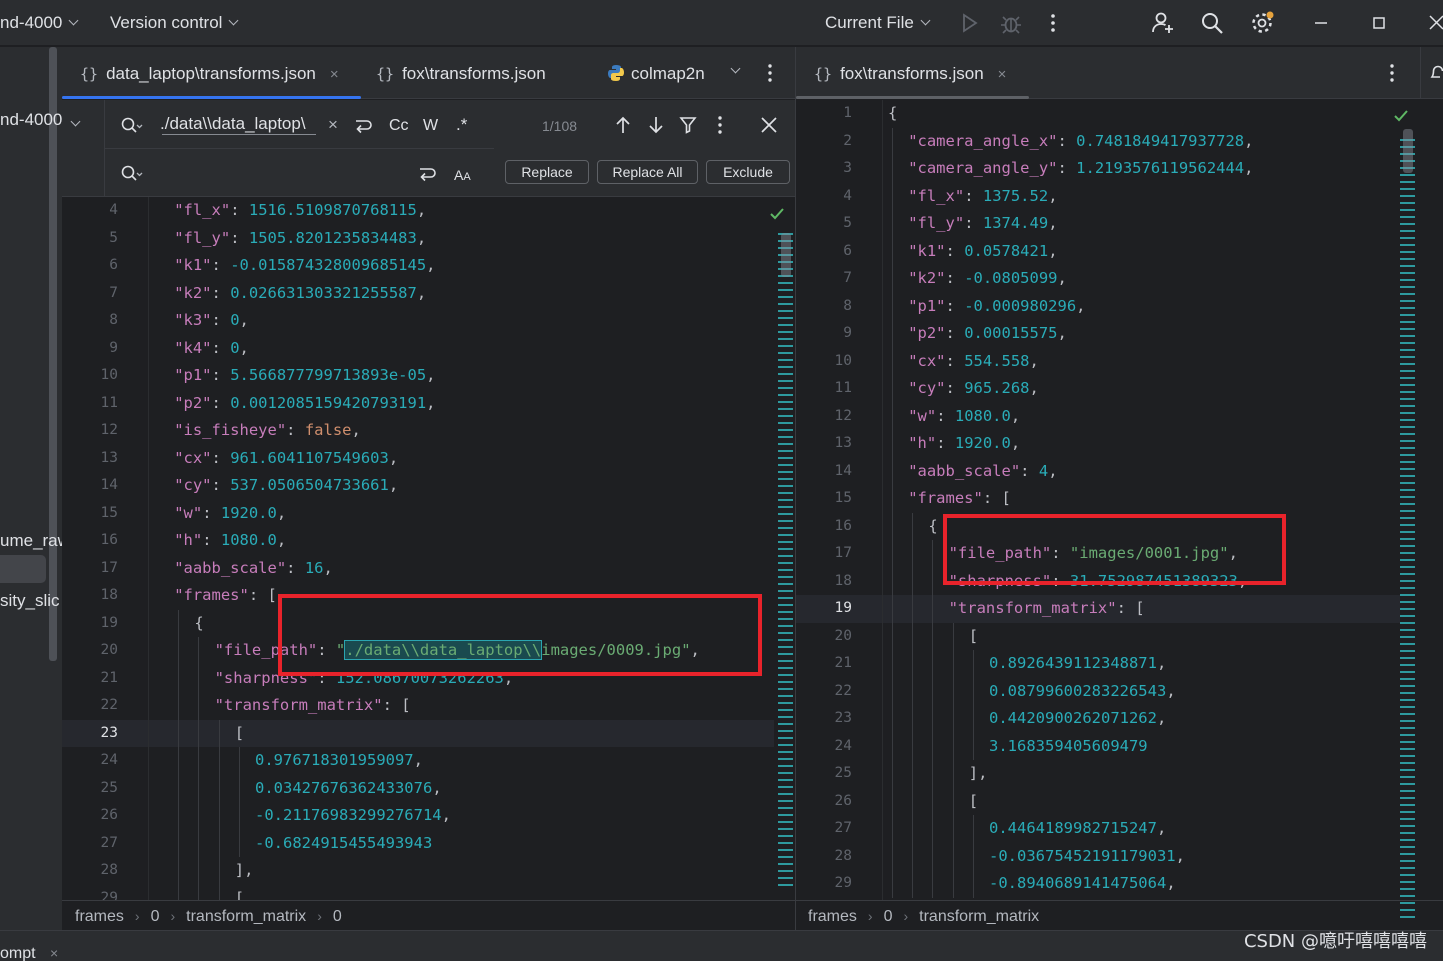 The height and width of the screenshot is (961, 1443). I want to click on code-line: 19 "transform_matrix": [, so click(1098, 609).